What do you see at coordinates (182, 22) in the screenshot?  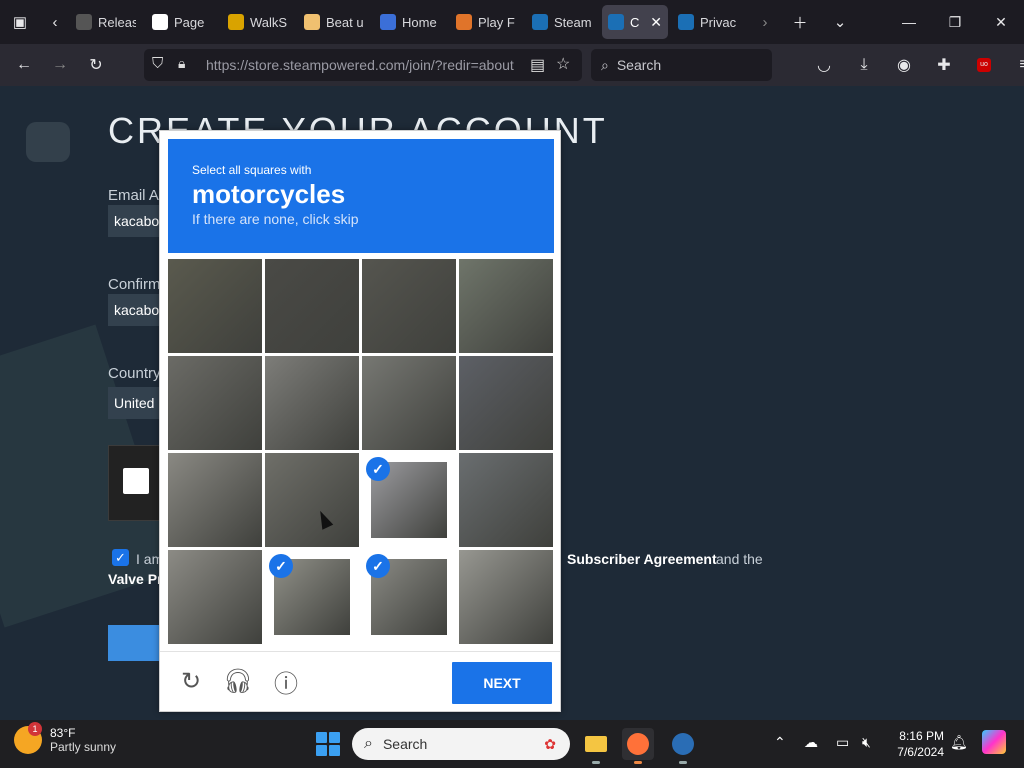 I see `tab-1: Page` at bounding box center [182, 22].